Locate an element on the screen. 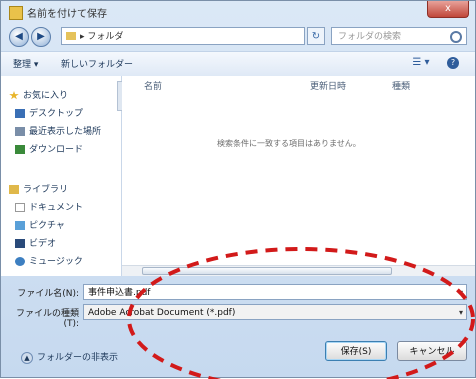  back-button: ◀ is located at coordinates (19, 37).